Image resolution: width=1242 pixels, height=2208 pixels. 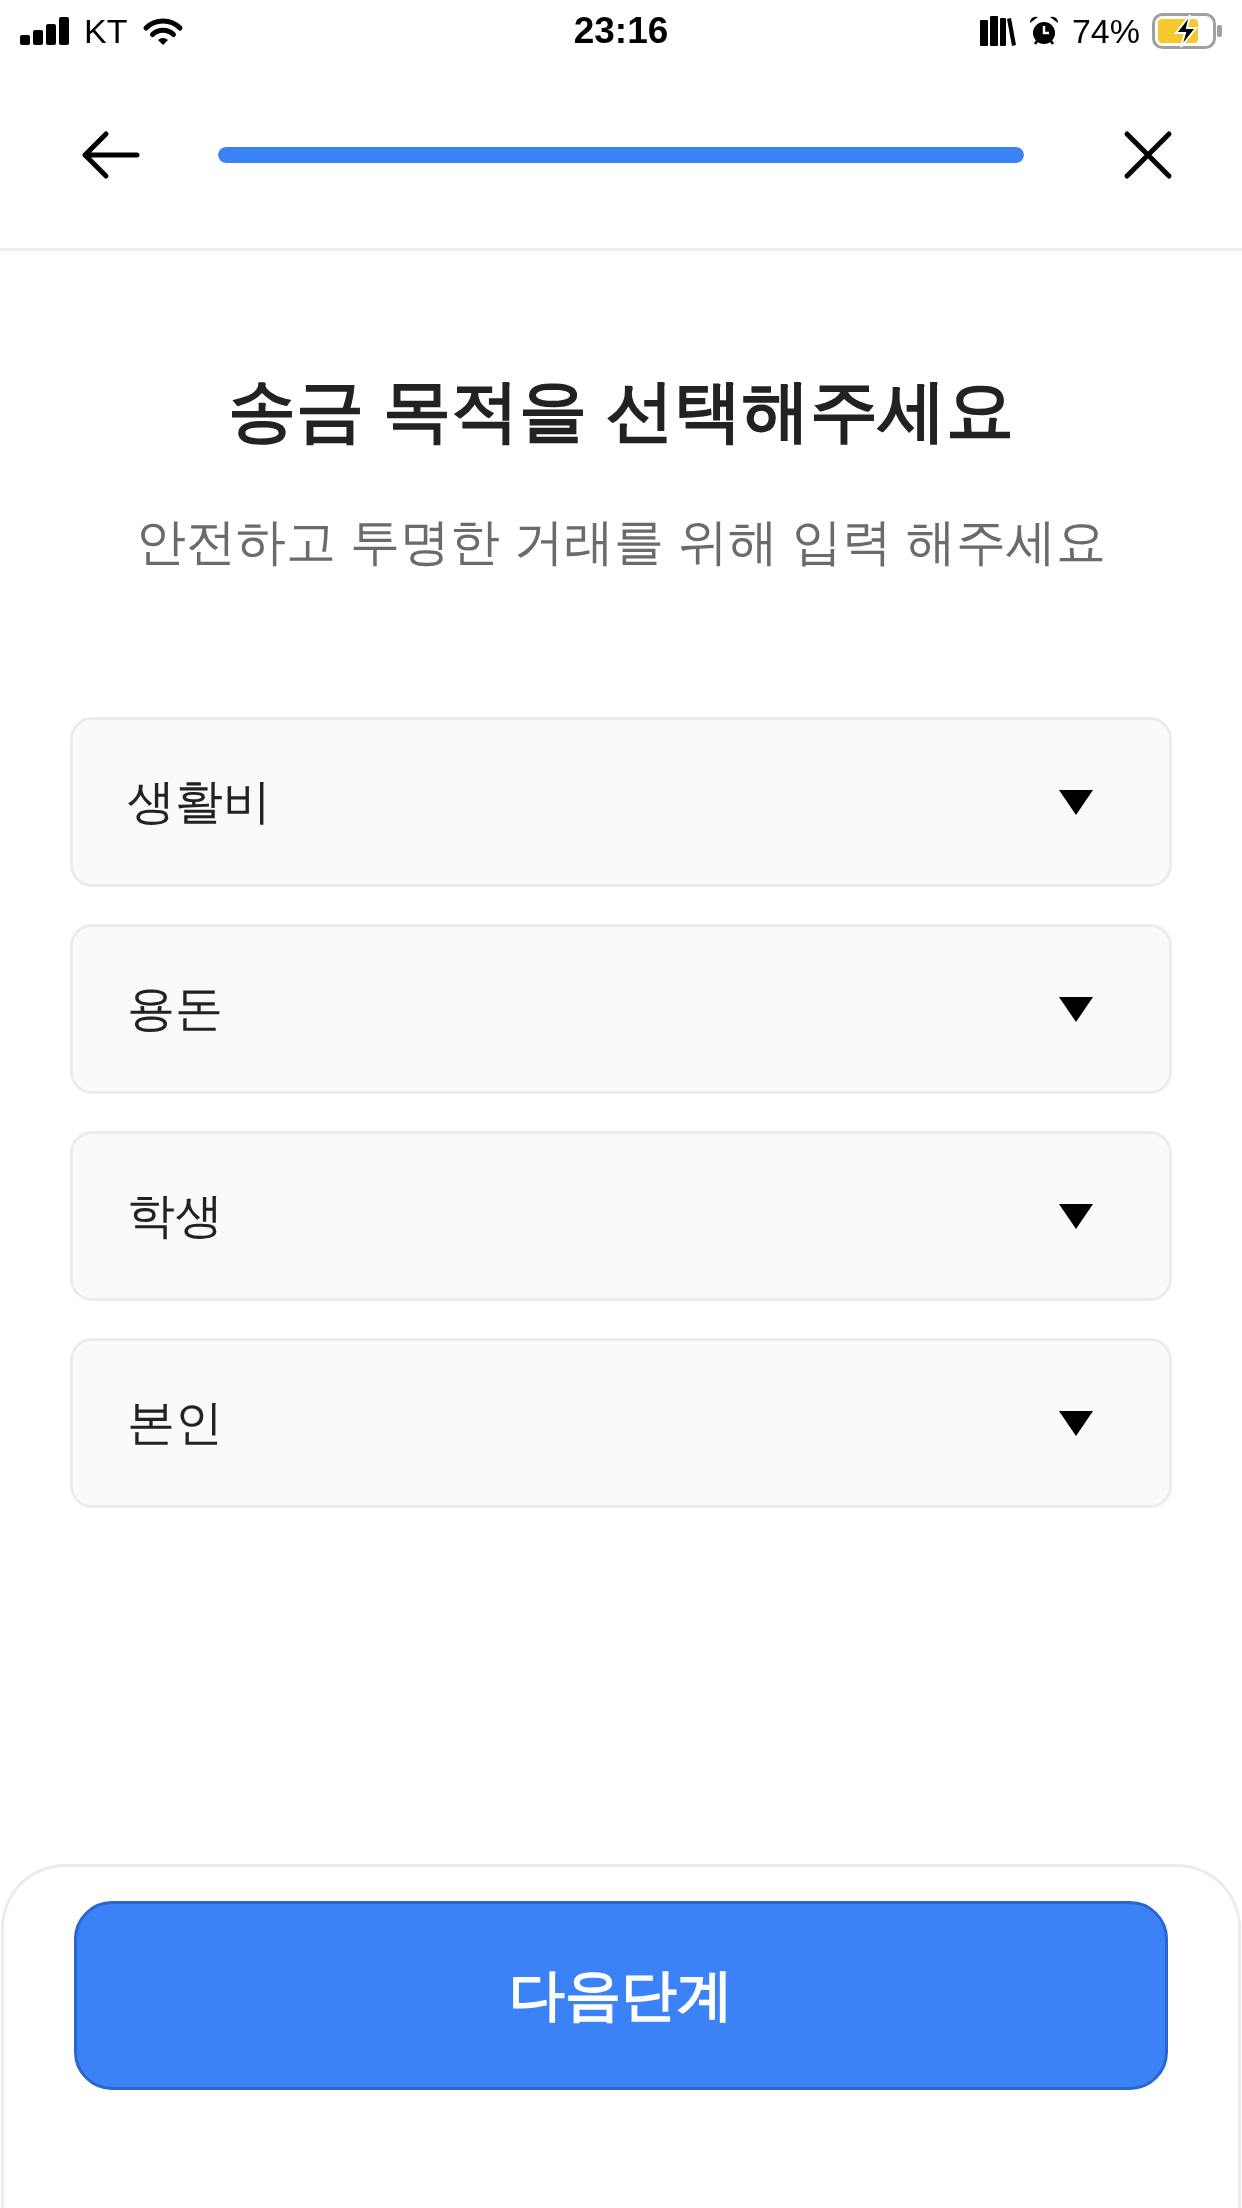 I want to click on dropdown: 학생, so click(x=621, y=1216).